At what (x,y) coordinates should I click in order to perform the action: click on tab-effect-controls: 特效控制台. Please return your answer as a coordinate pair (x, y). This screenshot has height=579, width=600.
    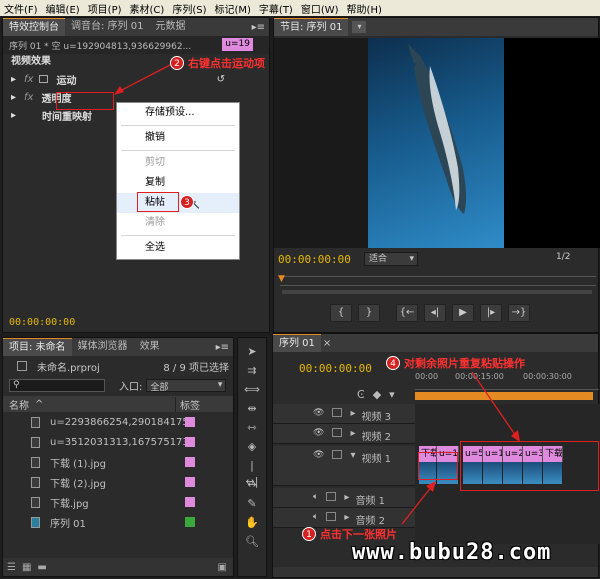
    Looking at the image, I should click on (34, 27).